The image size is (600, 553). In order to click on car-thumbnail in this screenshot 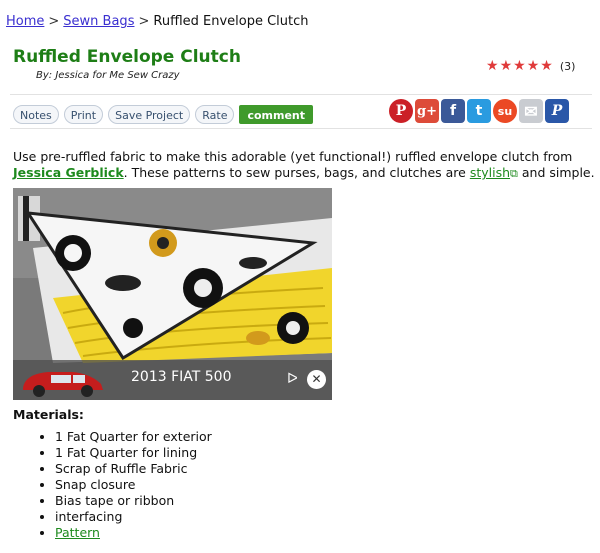, I will do `click(63, 384)`.